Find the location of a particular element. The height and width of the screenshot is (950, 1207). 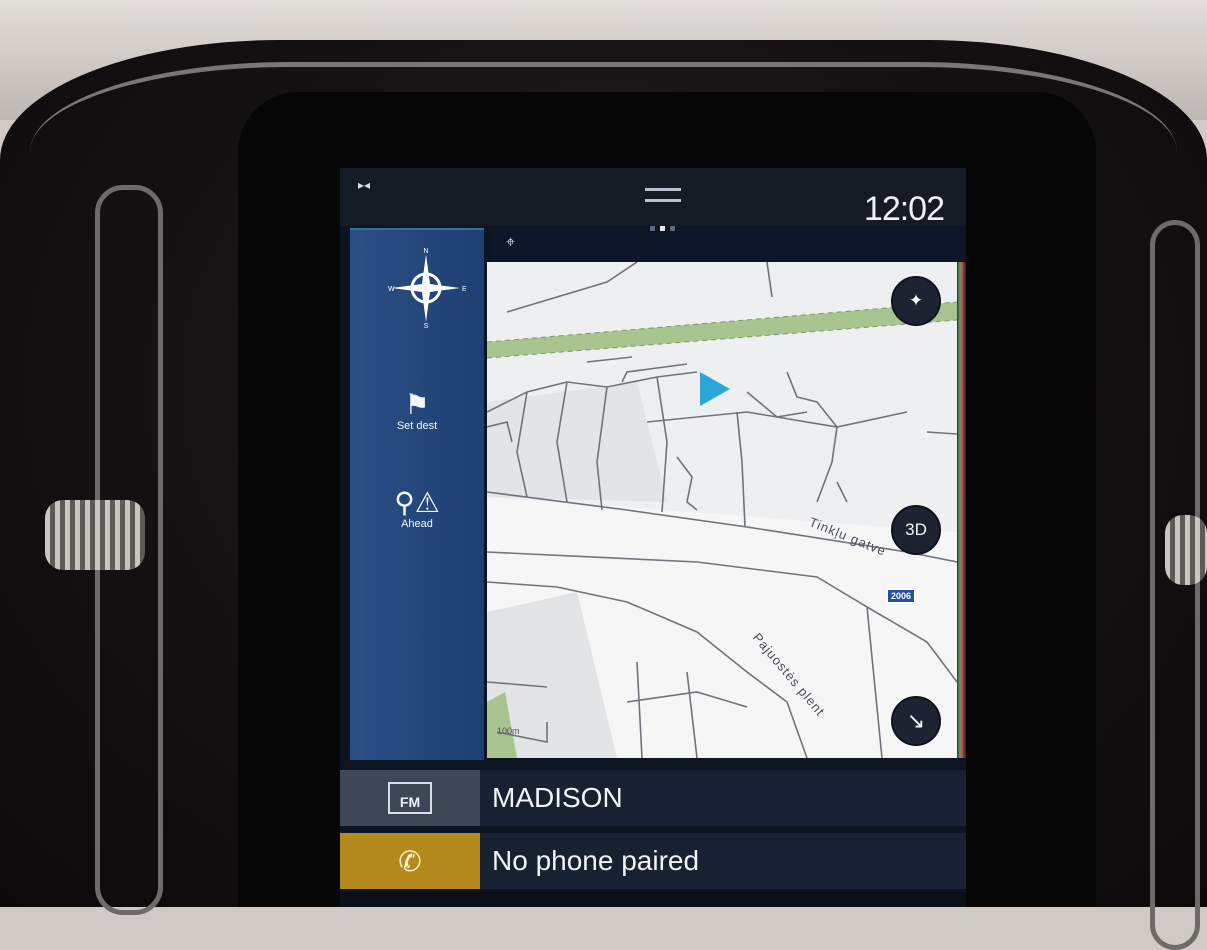

navigation-sidebar: N S W E ⚑ Set dest ⚲⚠ Ahead is located at coordinates (417, 494).